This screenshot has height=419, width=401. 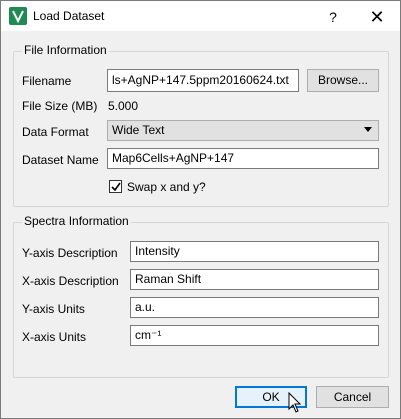 What do you see at coordinates (243, 158) in the screenshot?
I see `dataset-name-field: Map6Cells+AgNP+147` at bounding box center [243, 158].